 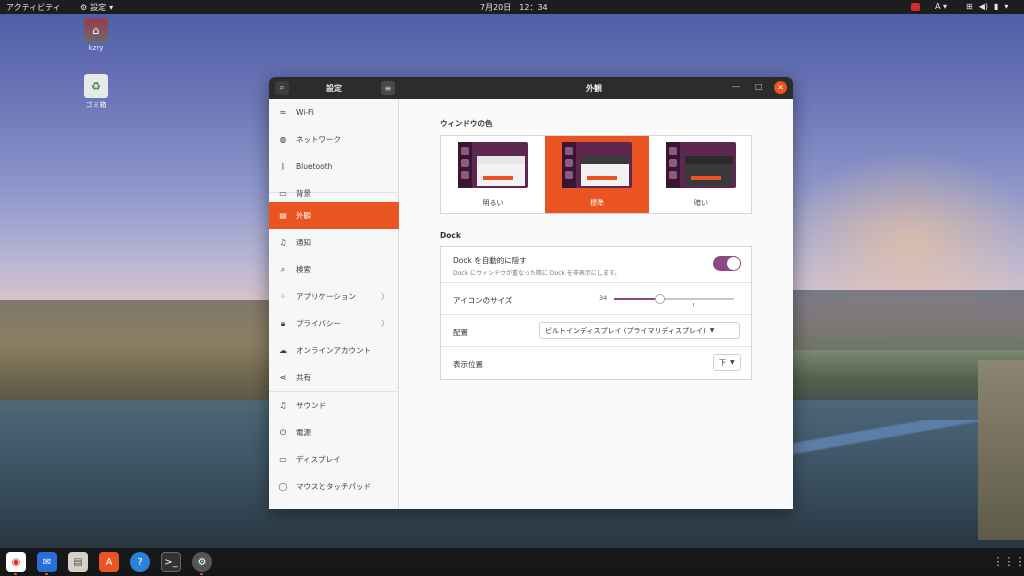 I want to click on dock-bar: ◉ ✉ ▤ A ? >_ ⚙ ⋮⋮⋮, so click(x=512, y=562).